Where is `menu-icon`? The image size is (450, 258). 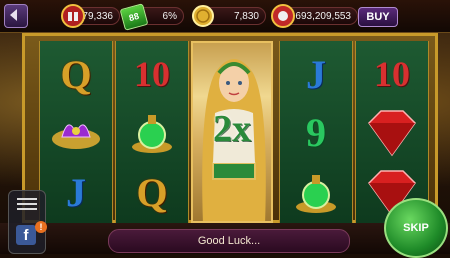
menu-icon is located at coordinates (27, 204).